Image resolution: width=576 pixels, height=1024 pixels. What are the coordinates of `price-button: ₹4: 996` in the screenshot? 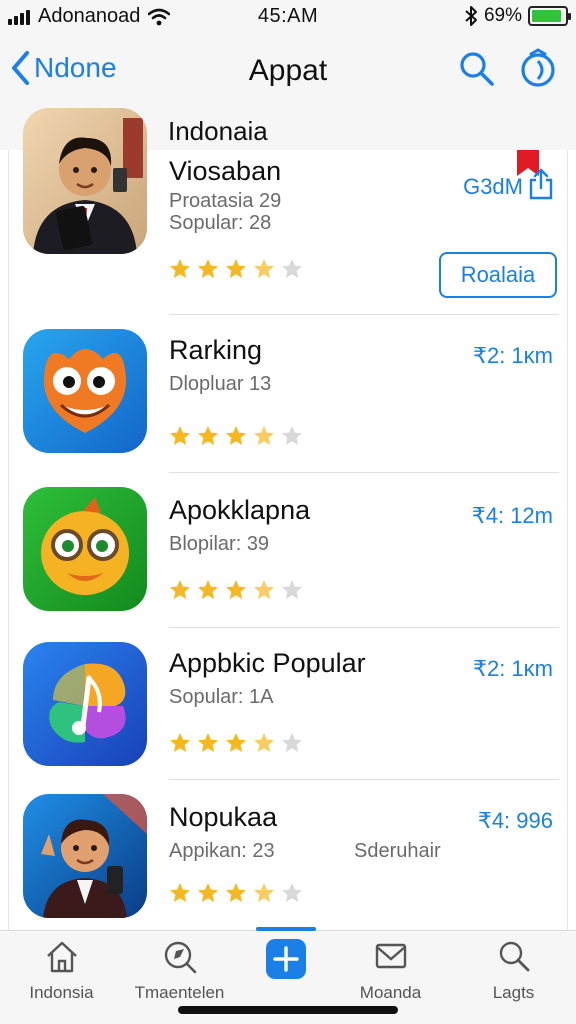 It's located at (515, 821).